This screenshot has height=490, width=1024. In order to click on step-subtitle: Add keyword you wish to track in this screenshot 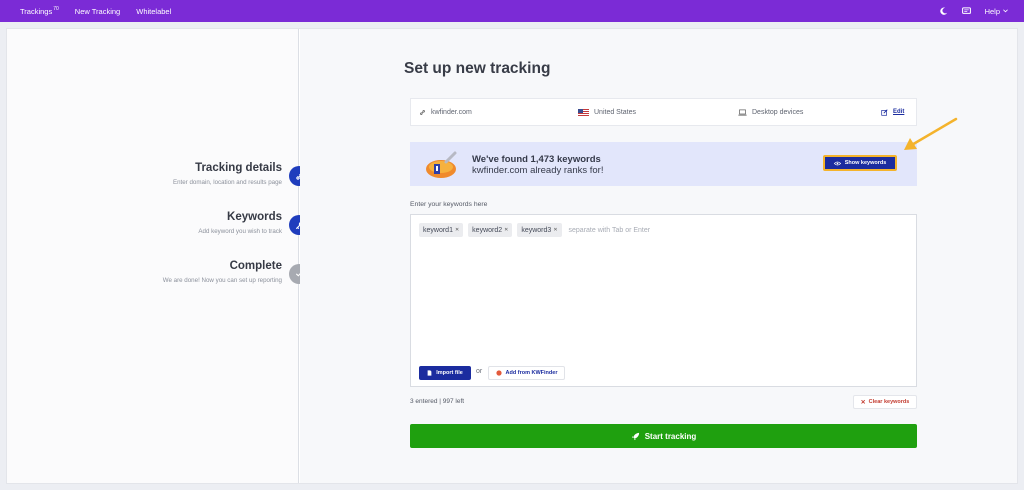, I will do `click(240, 231)`.